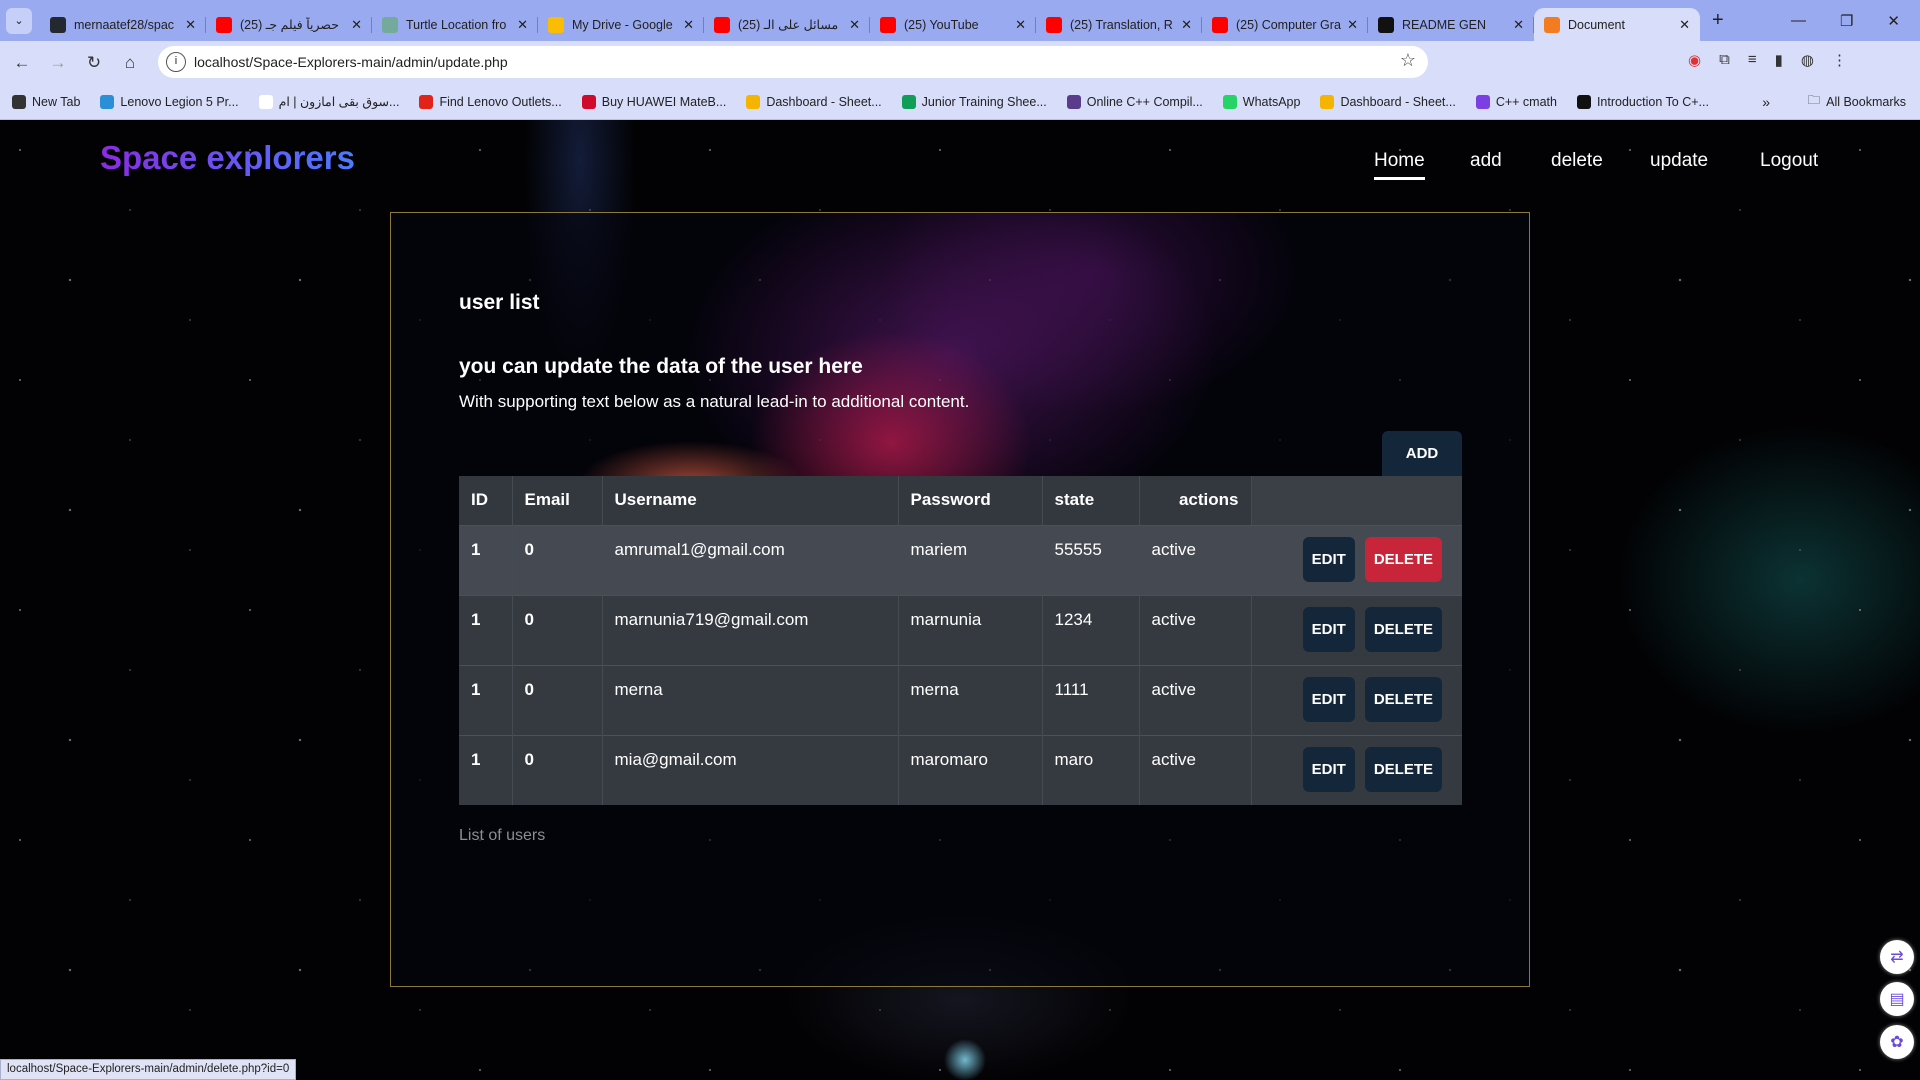 Image resolution: width=1920 pixels, height=1080 pixels. I want to click on cell-state: 1234, so click(1091, 629).